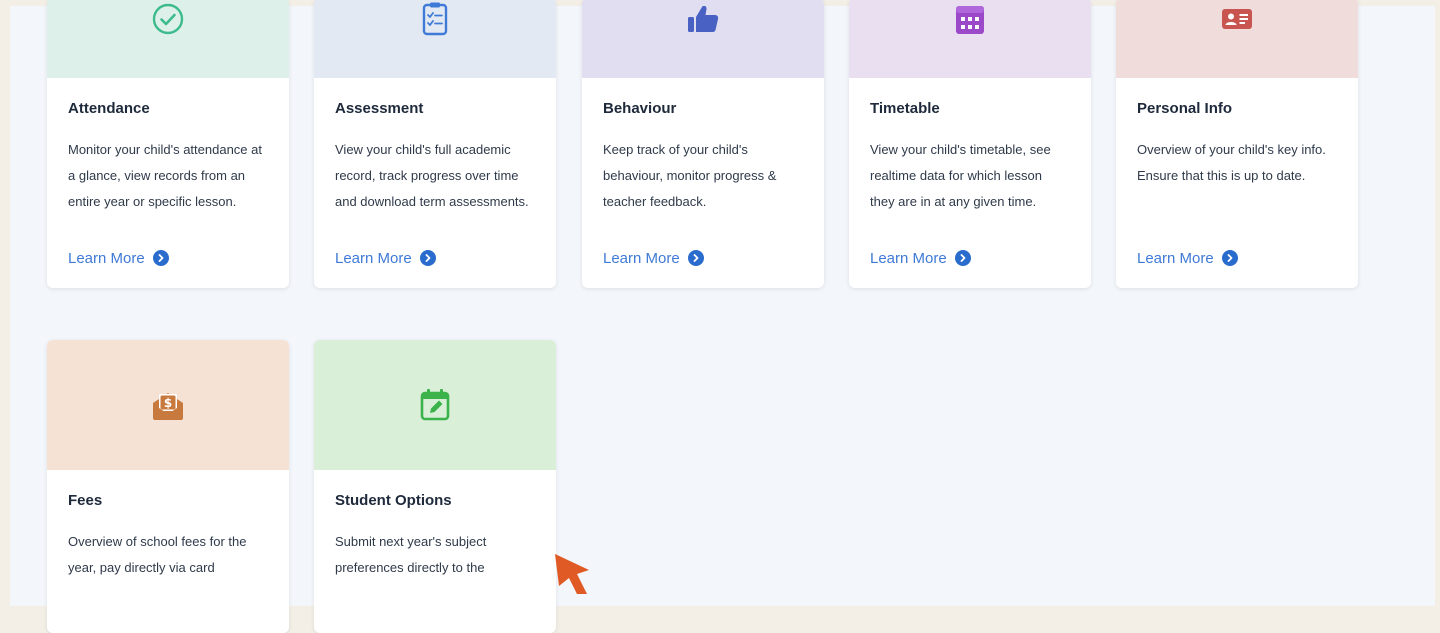  Describe the element at coordinates (905, 108) in the screenshot. I see `card-title: Timetable` at that location.